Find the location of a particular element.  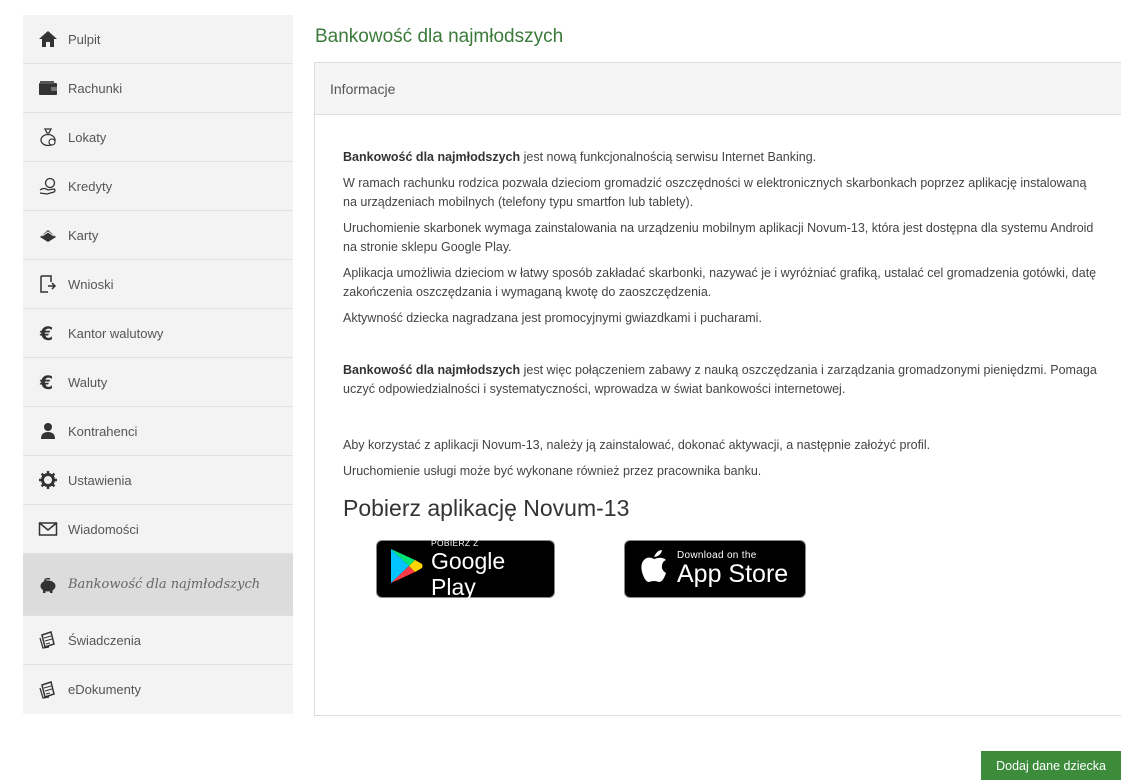

sidebar-item-label: Kontrahenci is located at coordinates (103, 431).